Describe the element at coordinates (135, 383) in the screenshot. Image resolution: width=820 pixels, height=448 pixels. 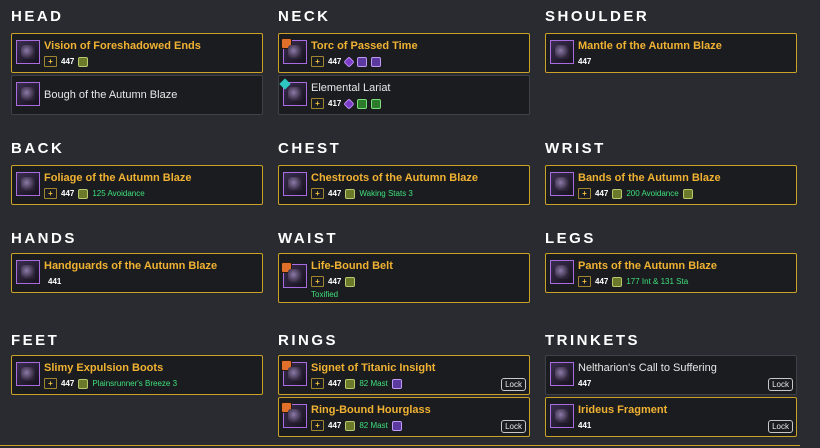
I see `enchant-text: Plainsrunner's Breeze 3` at that location.